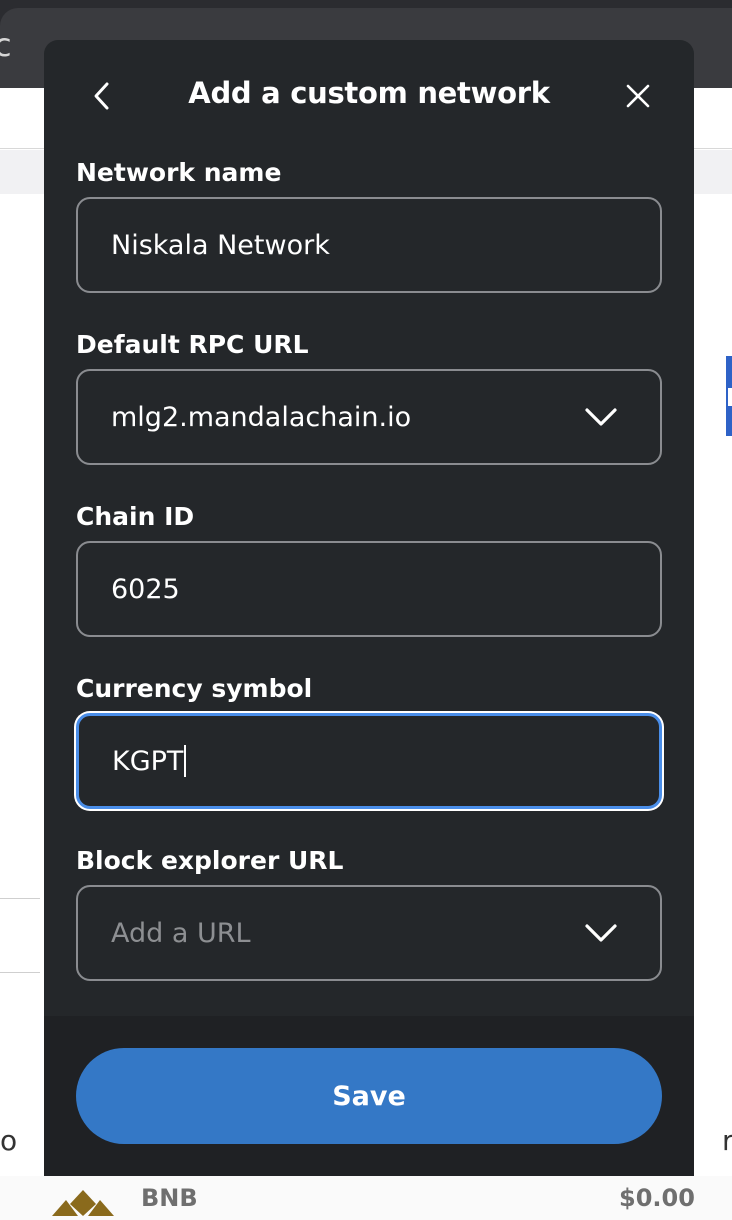 The image size is (732, 1220). I want to click on block-explorer-dropdown: Add a URL, so click(369, 933).